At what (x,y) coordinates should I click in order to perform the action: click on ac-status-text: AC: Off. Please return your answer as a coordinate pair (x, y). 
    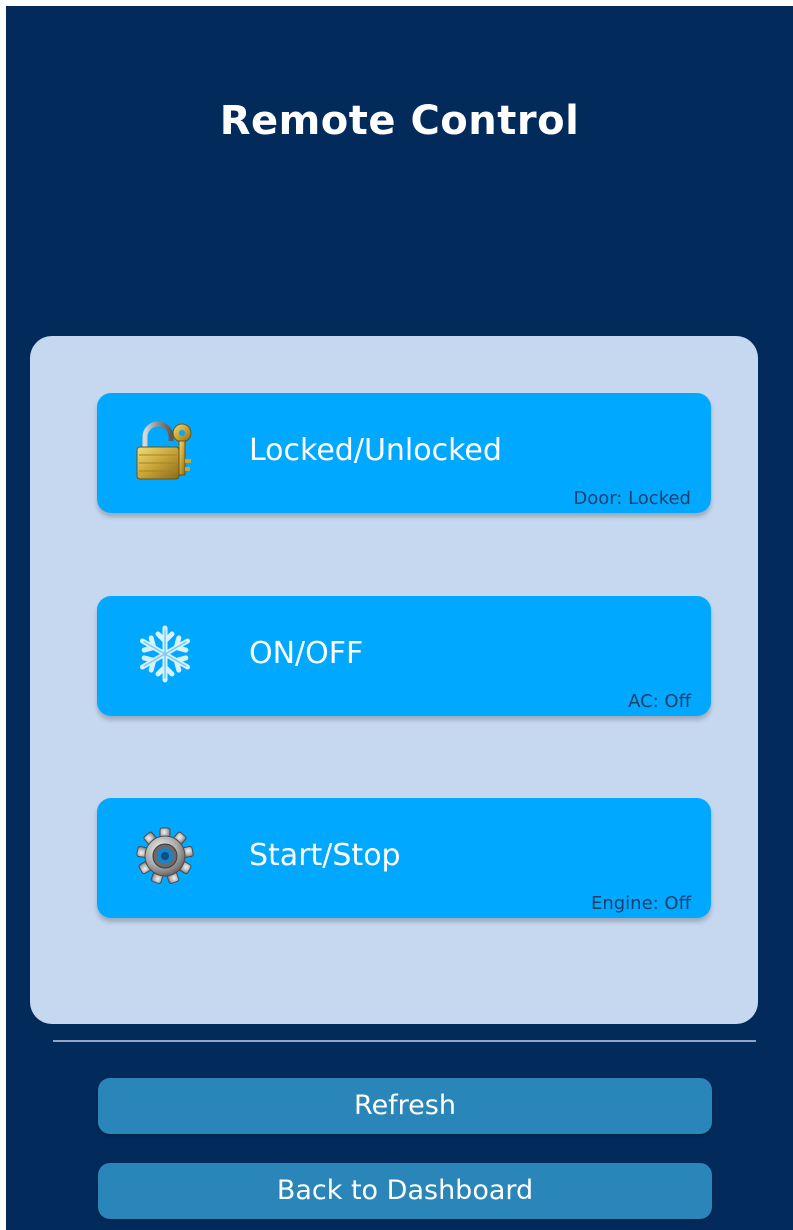
    Looking at the image, I should click on (659, 701).